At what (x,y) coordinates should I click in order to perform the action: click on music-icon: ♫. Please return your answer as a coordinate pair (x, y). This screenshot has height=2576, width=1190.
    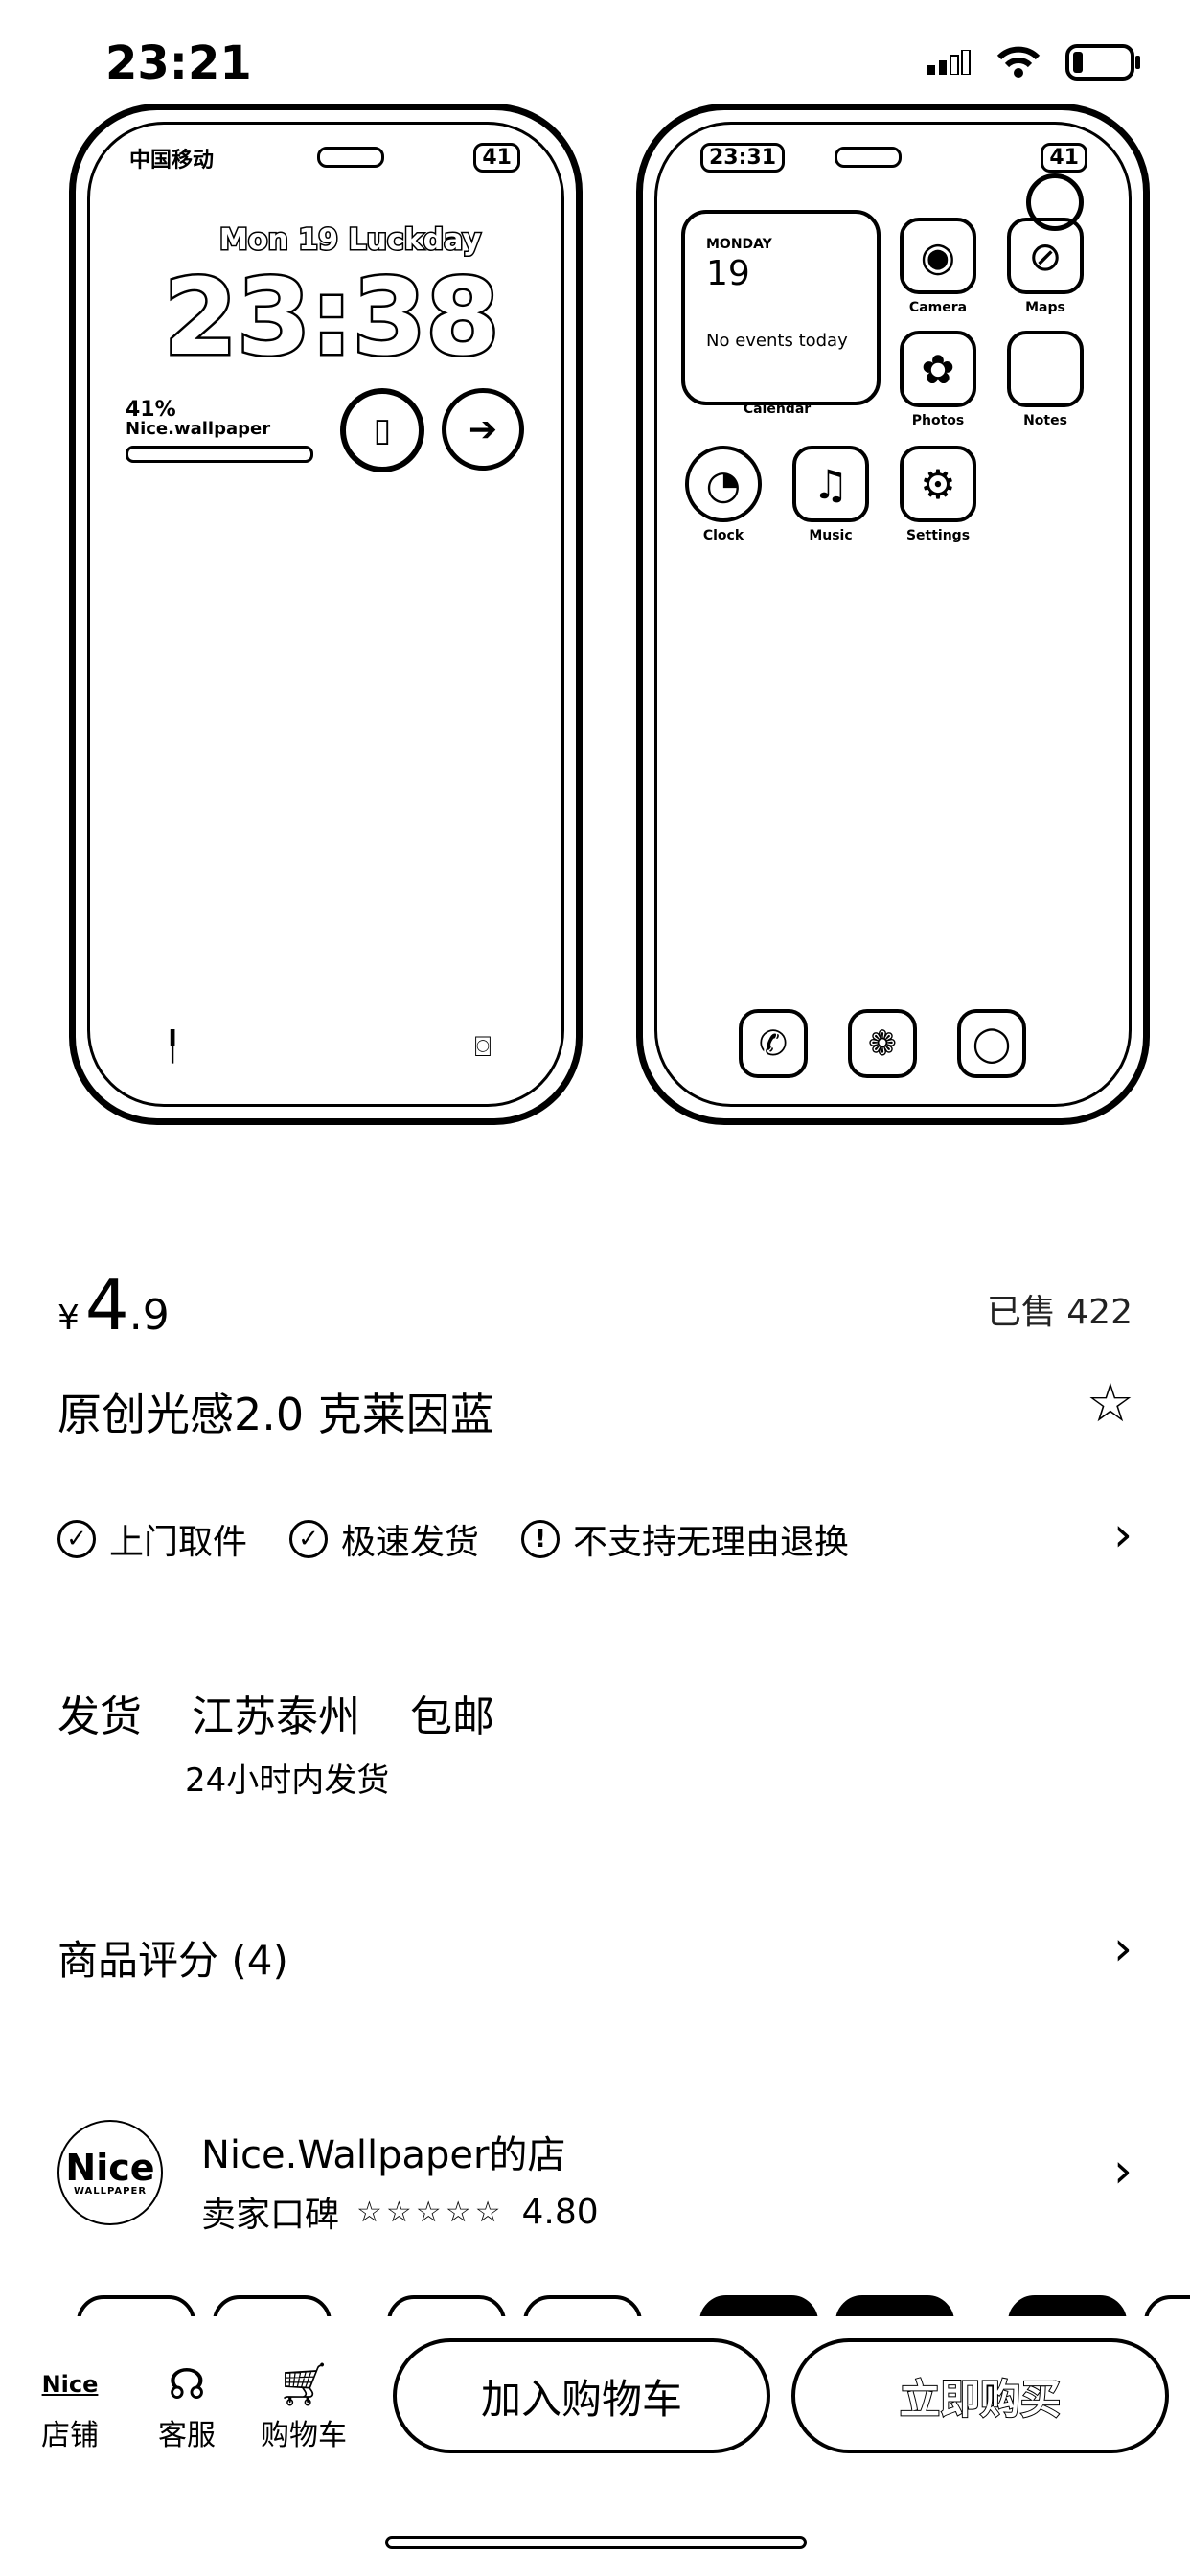
    Looking at the image, I should click on (831, 484).